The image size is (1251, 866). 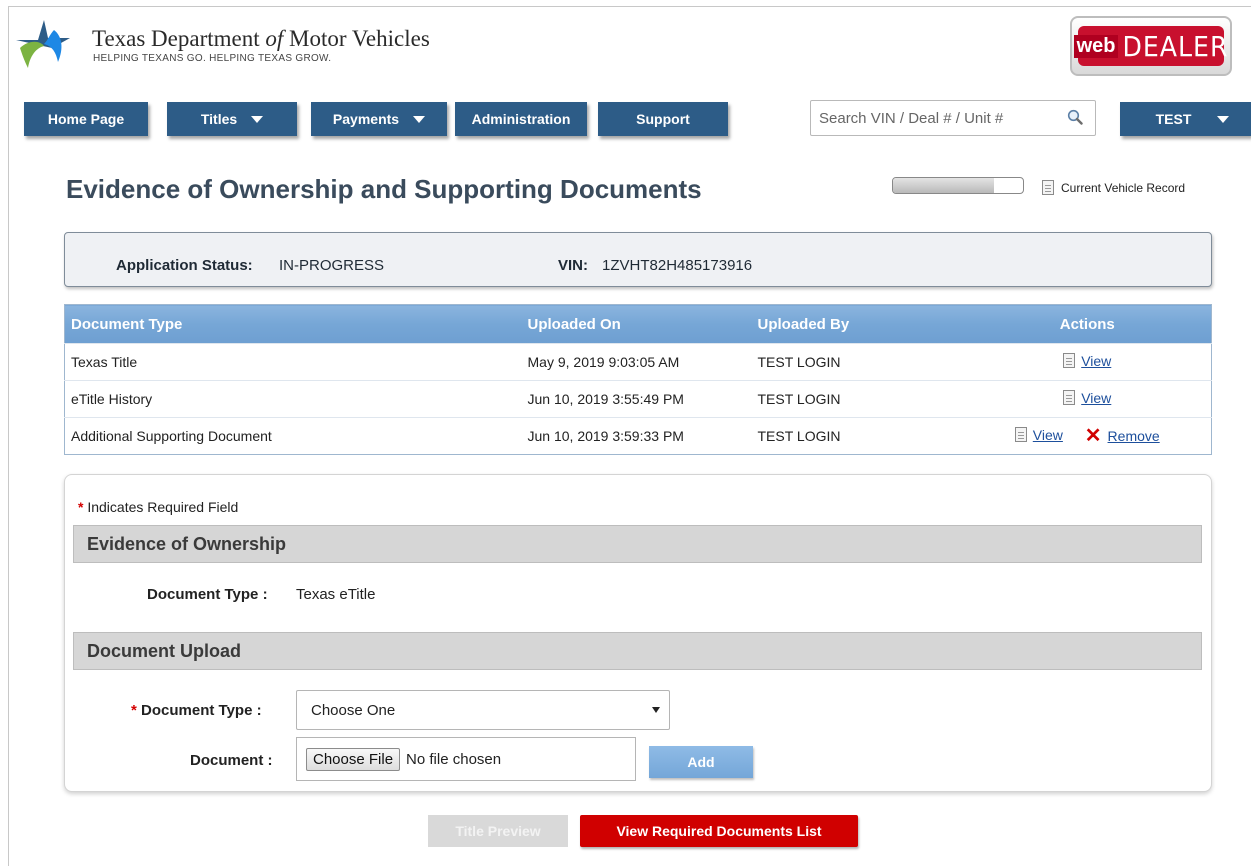 What do you see at coordinates (857, 324) in the screenshot?
I see `col-uploaded-by: Uploaded By` at bounding box center [857, 324].